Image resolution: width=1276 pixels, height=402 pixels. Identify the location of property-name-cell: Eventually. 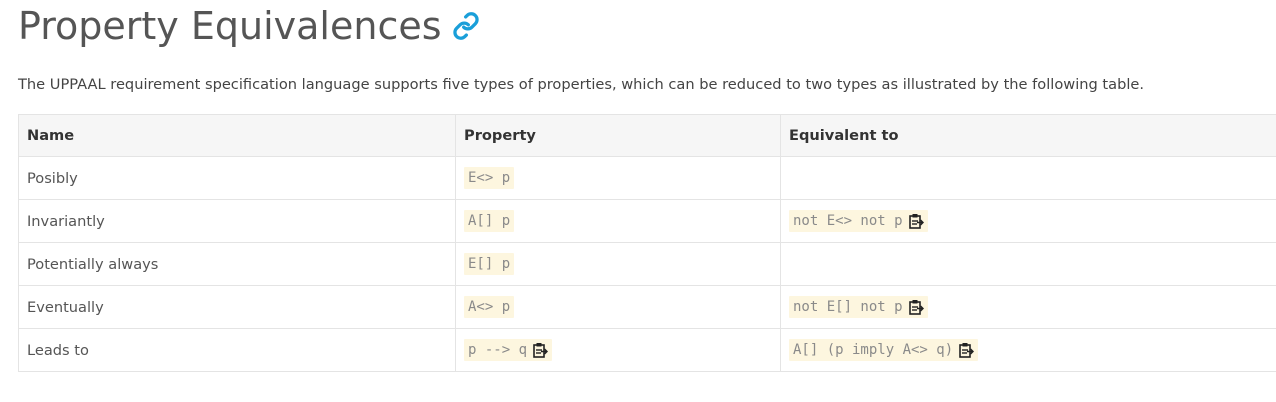
(237, 307).